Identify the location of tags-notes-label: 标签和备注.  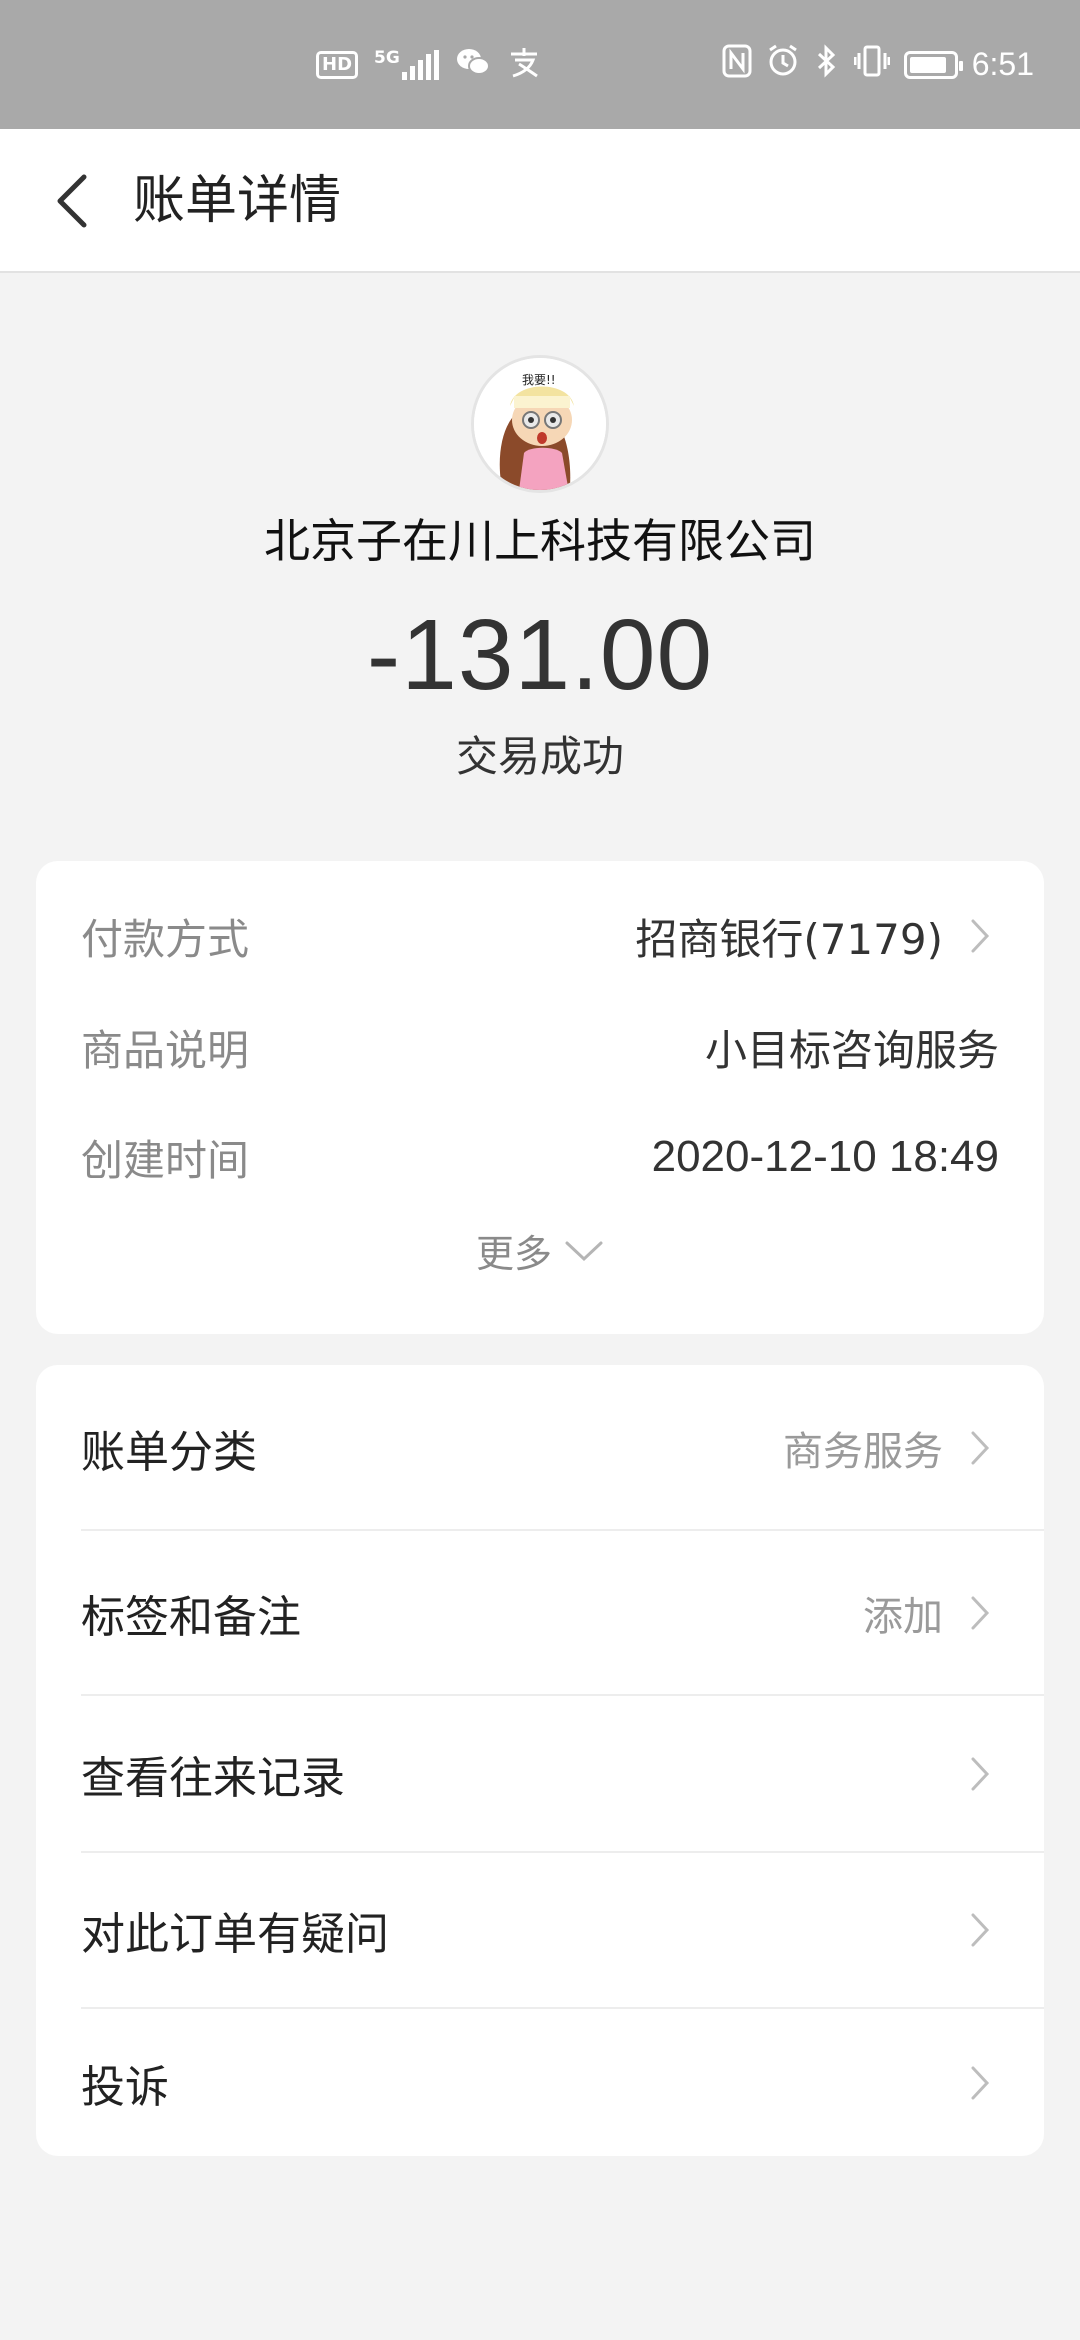
(191, 1617).